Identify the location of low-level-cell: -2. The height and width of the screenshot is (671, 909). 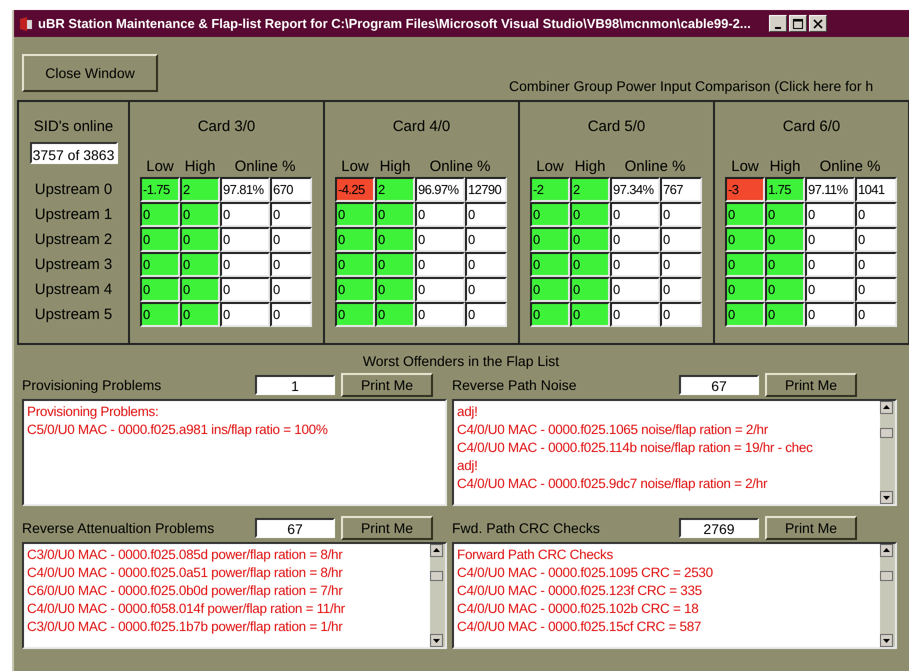
(550, 189).